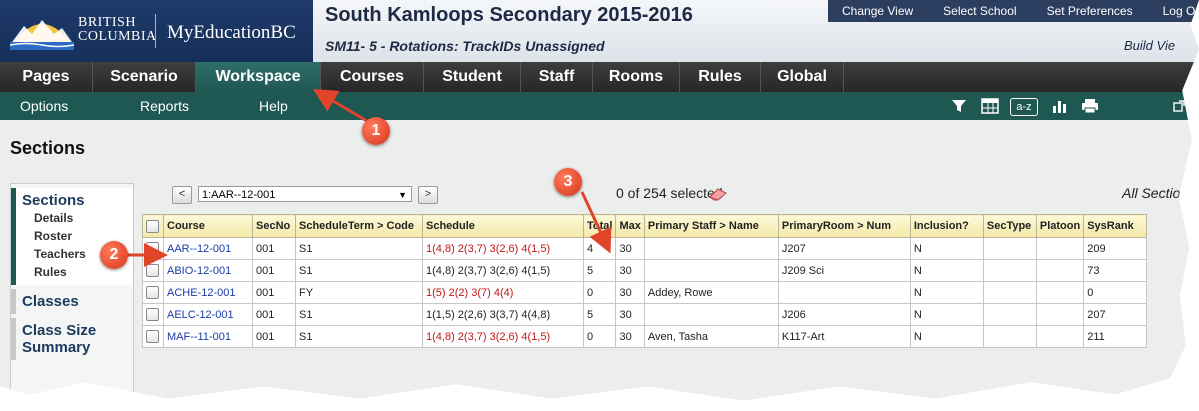  Describe the element at coordinates (568, 182) in the screenshot. I see `callout-3: 3` at that location.